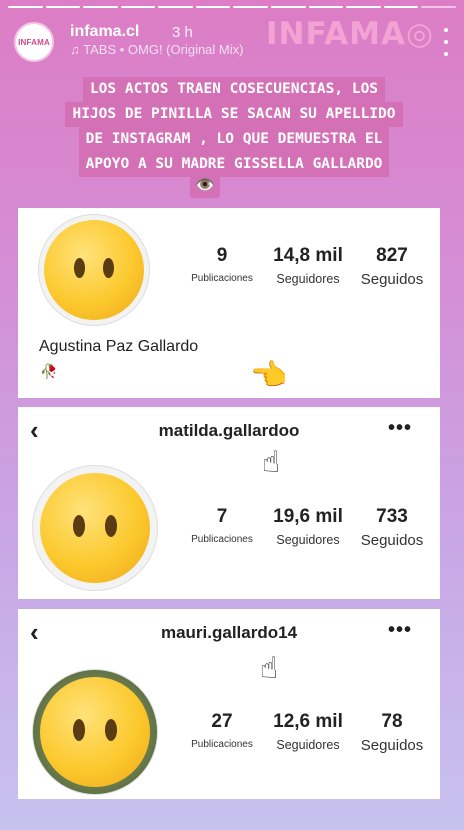  I want to click on wilted-rose-icon: 🥀, so click(49, 371).